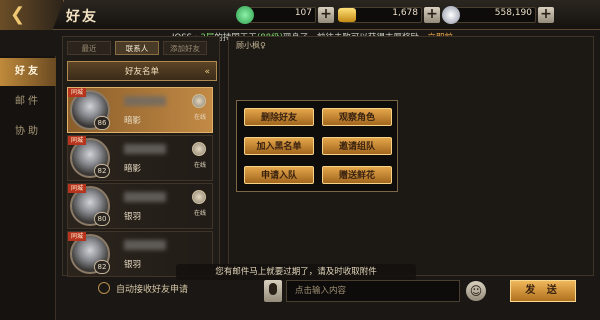  Describe the element at coordinates (140, 206) in the screenshot. I see `friend-row: 同城 80 银羽 在线` at that location.